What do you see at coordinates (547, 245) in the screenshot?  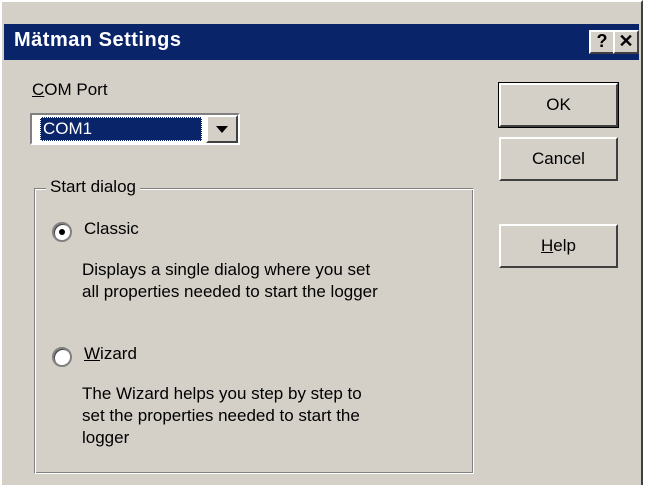 I see `help-button-mnemonic: H` at bounding box center [547, 245].